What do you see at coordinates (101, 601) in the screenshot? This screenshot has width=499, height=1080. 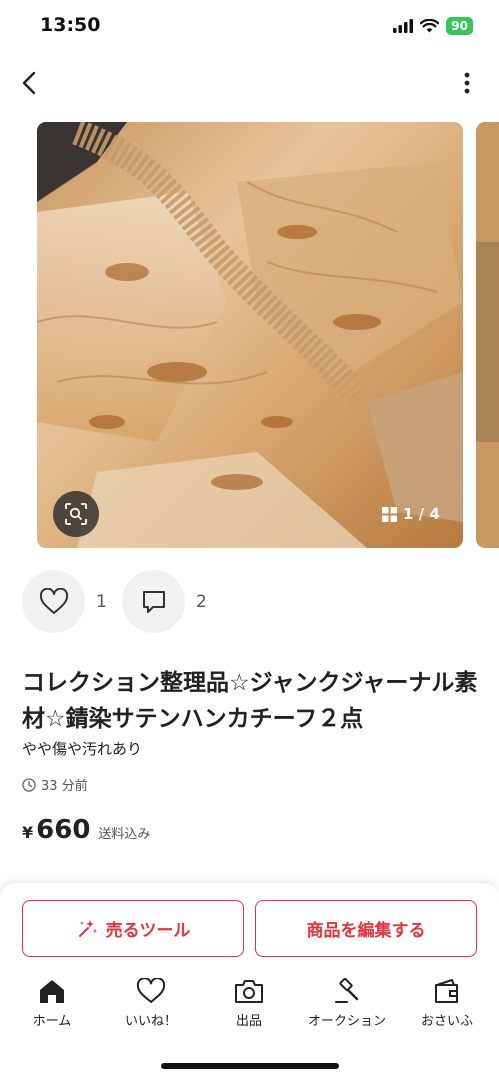 I see `like-count: 1` at bounding box center [101, 601].